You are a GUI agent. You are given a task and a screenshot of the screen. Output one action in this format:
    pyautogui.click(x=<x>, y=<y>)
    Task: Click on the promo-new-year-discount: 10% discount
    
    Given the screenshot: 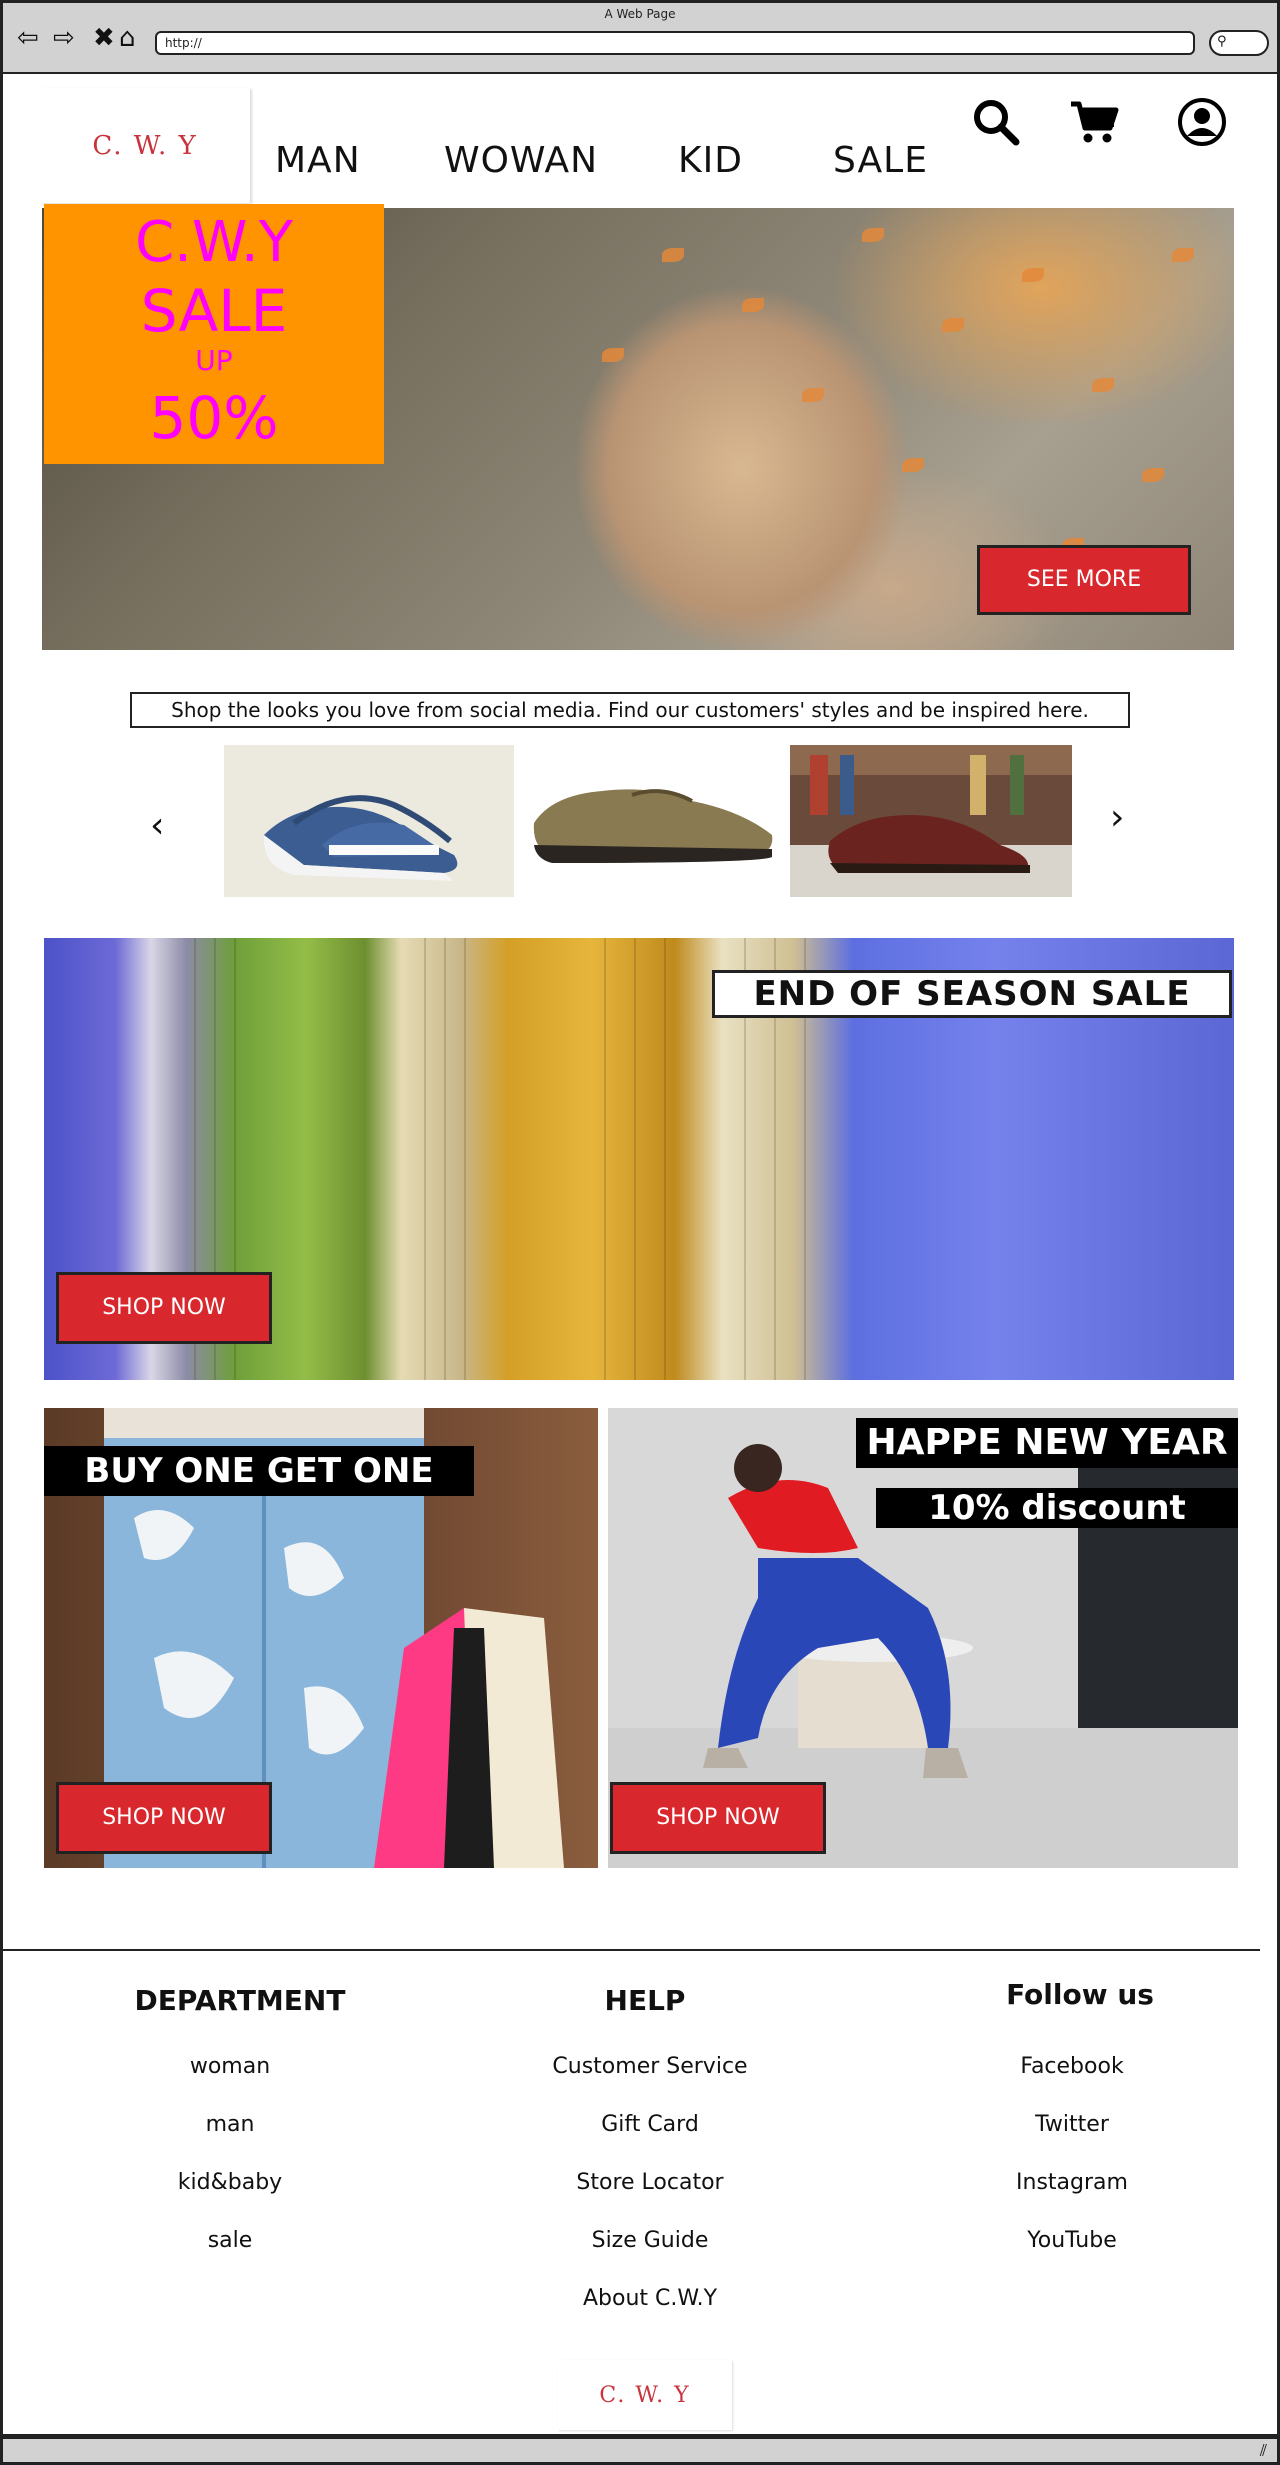 What is the action you would take?
    pyautogui.click(x=1057, y=1508)
    